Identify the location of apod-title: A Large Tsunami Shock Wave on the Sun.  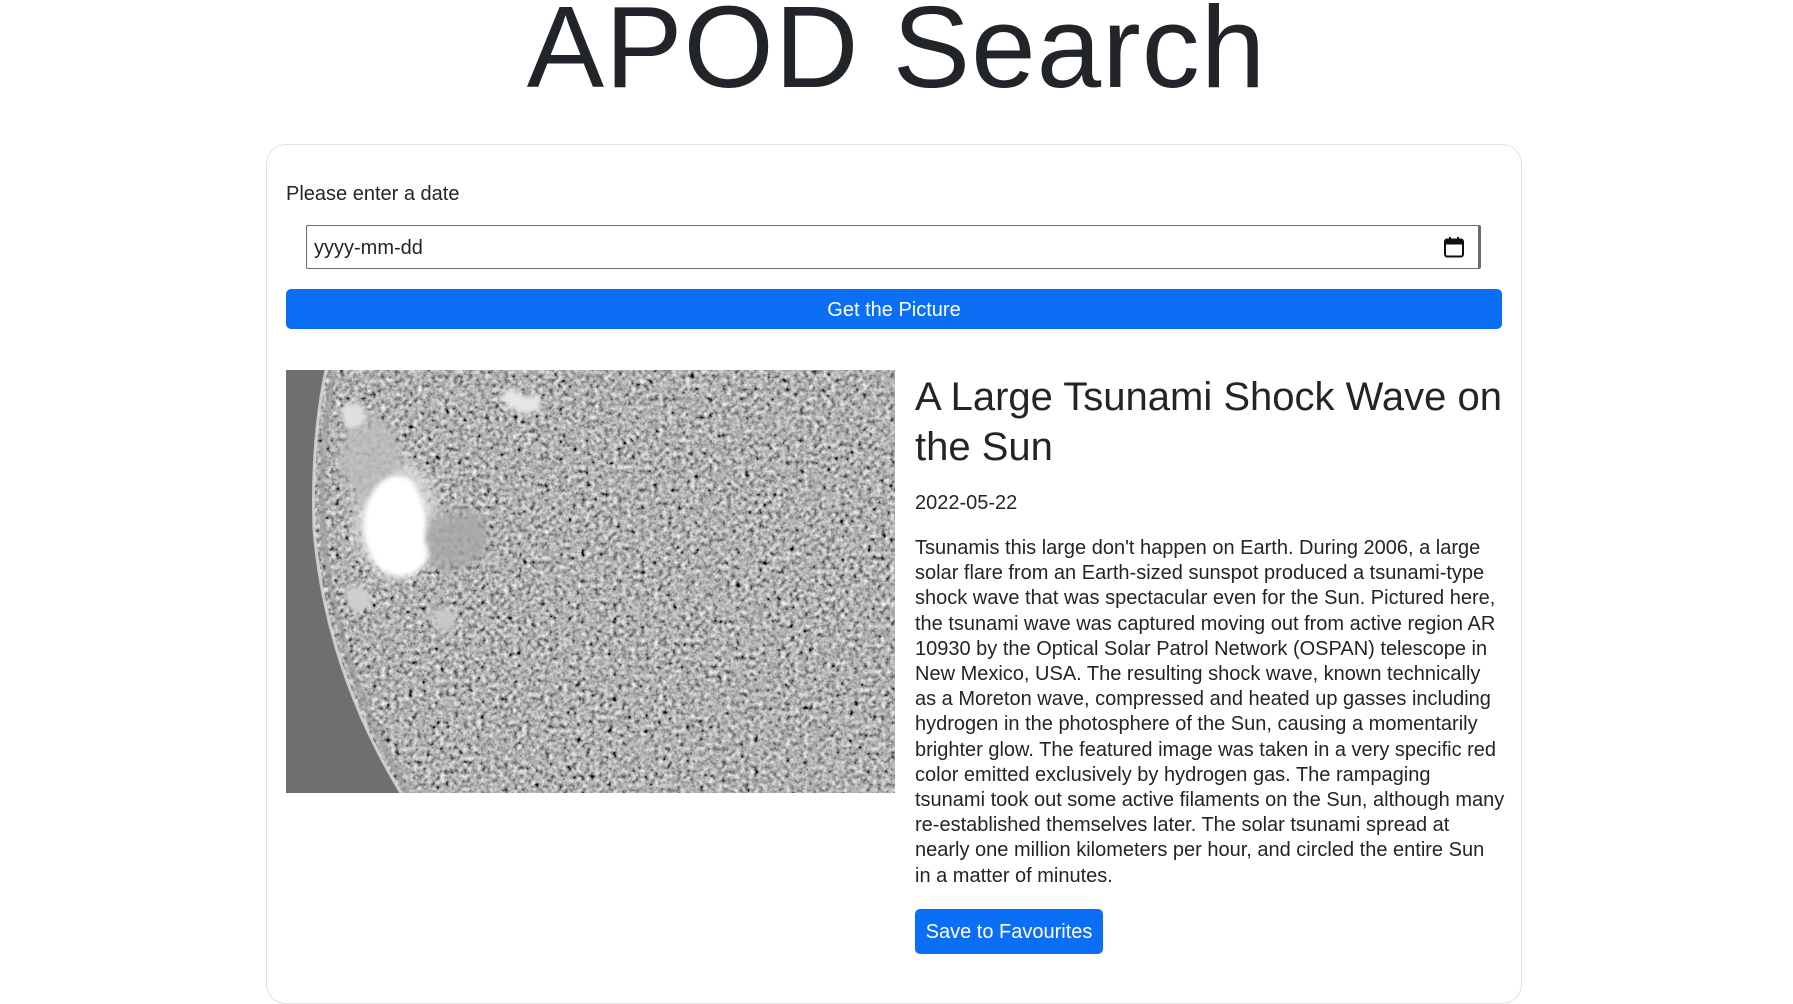
(1208, 422).